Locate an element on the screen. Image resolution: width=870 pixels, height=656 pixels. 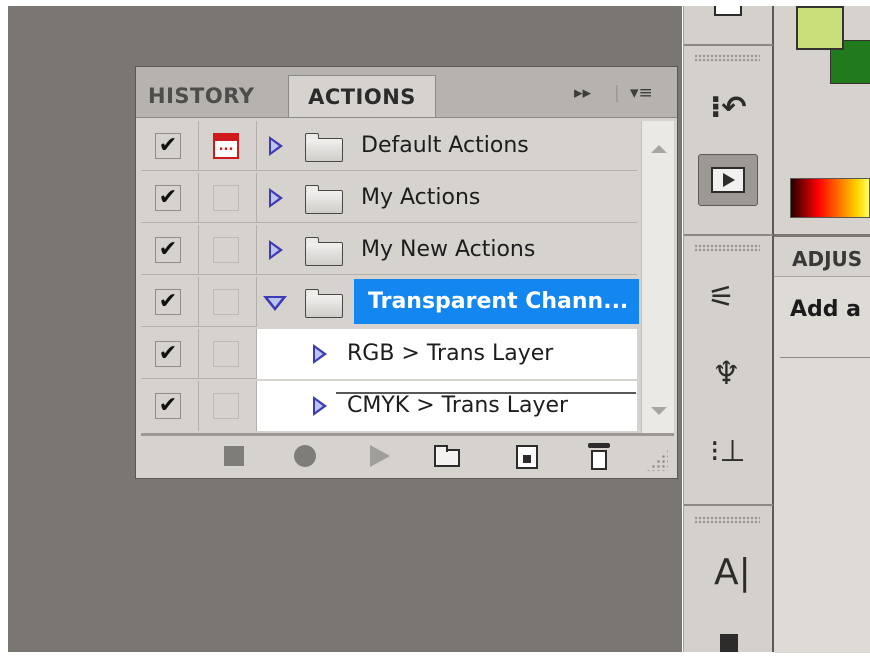
list-item-my-actions: ✔ My Actions is located at coordinates (391, 199).